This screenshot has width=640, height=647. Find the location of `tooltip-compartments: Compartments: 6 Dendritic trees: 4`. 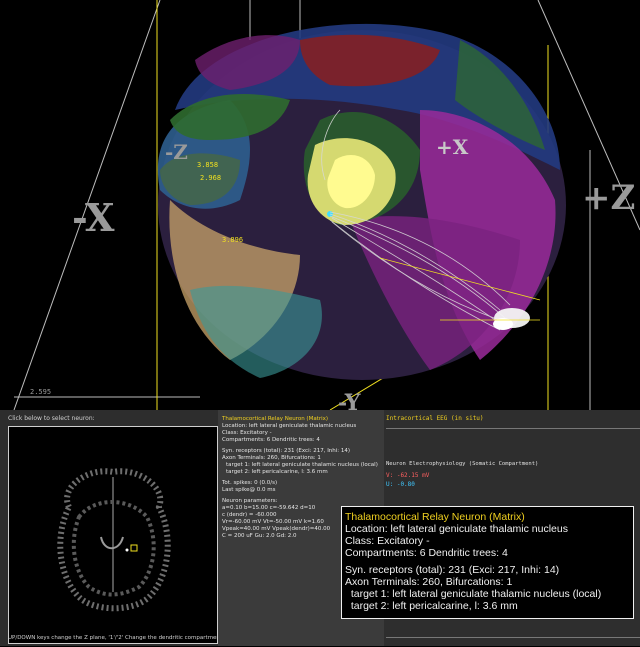

tooltip-compartments: Compartments: 6 Dendritic trees: 4 is located at coordinates (426, 553).